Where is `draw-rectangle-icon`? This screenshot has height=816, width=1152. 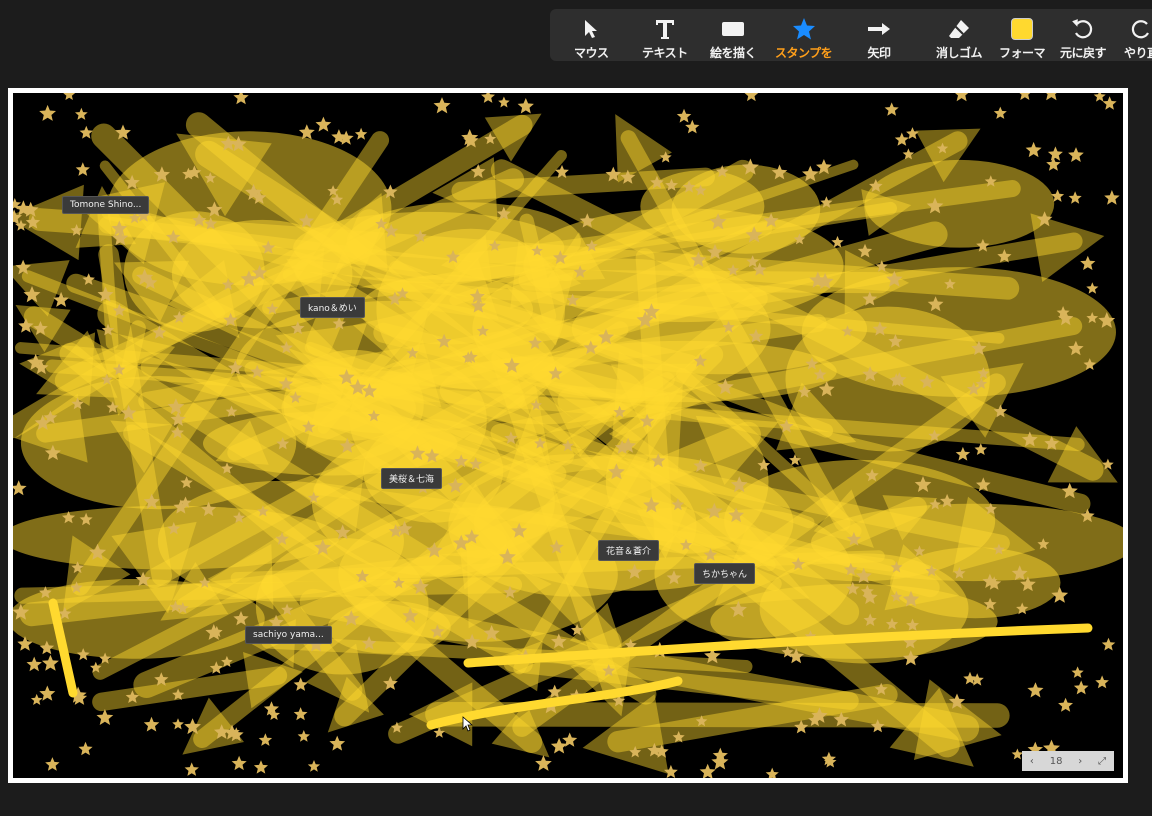 draw-rectangle-icon is located at coordinates (733, 29).